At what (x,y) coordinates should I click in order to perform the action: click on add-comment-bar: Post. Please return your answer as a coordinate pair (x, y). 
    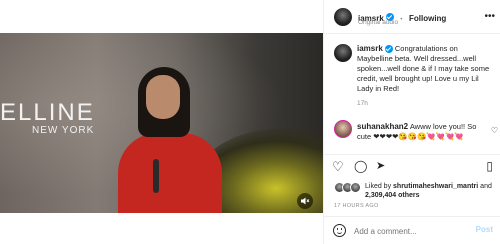
    Looking at the image, I should click on (412, 230).